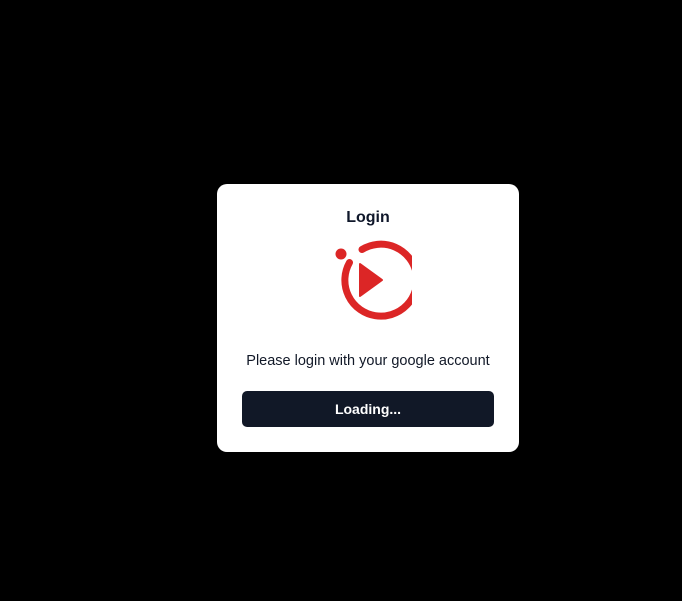  What do you see at coordinates (368, 217) in the screenshot?
I see `modal-title: Login` at bounding box center [368, 217].